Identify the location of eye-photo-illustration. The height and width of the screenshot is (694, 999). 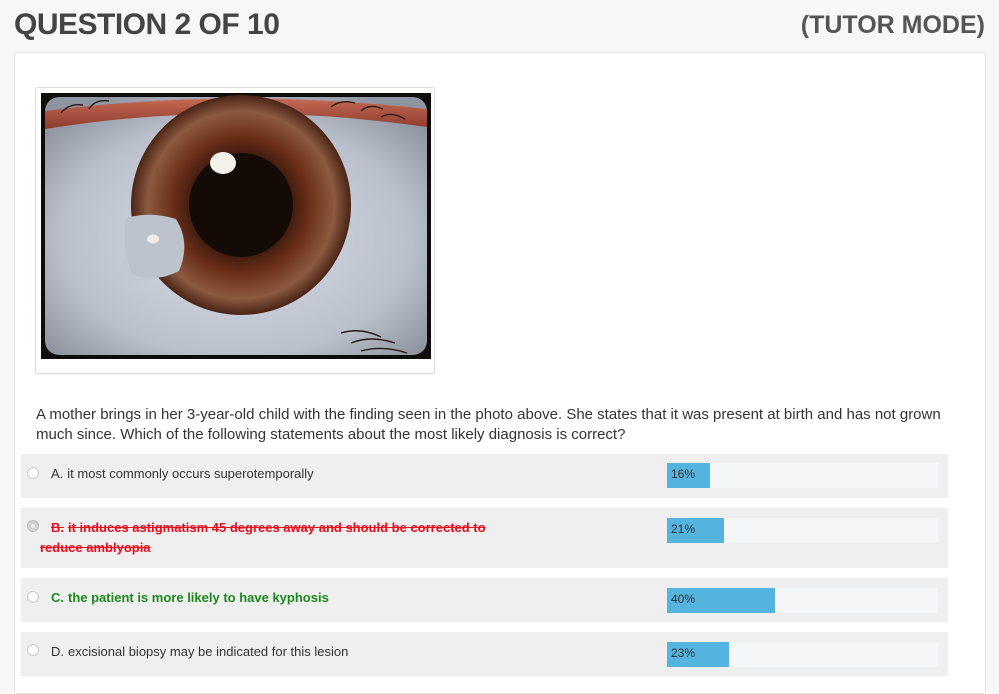
(236, 226).